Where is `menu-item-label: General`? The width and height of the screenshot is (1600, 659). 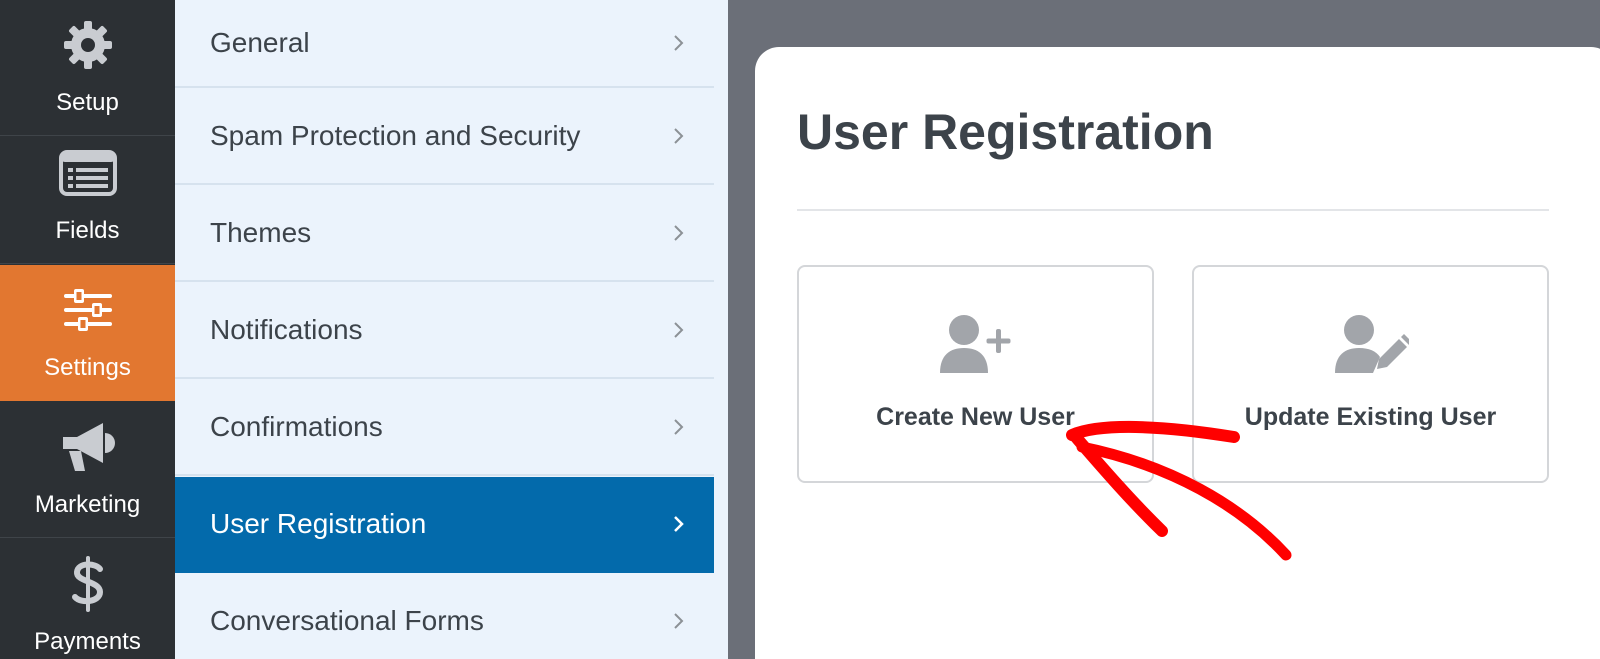 menu-item-label: General is located at coordinates (260, 42).